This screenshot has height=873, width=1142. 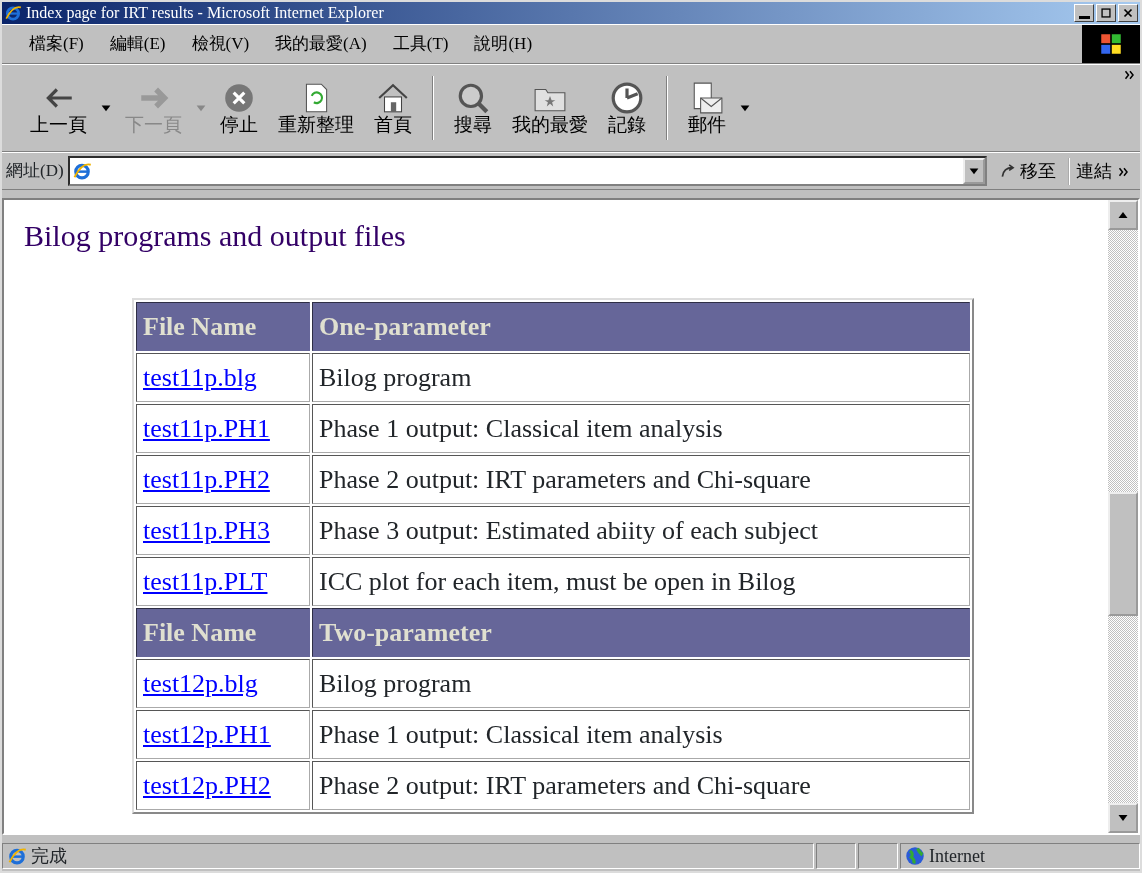 What do you see at coordinates (1111, 44) in the screenshot?
I see `windows-logo-icon` at bounding box center [1111, 44].